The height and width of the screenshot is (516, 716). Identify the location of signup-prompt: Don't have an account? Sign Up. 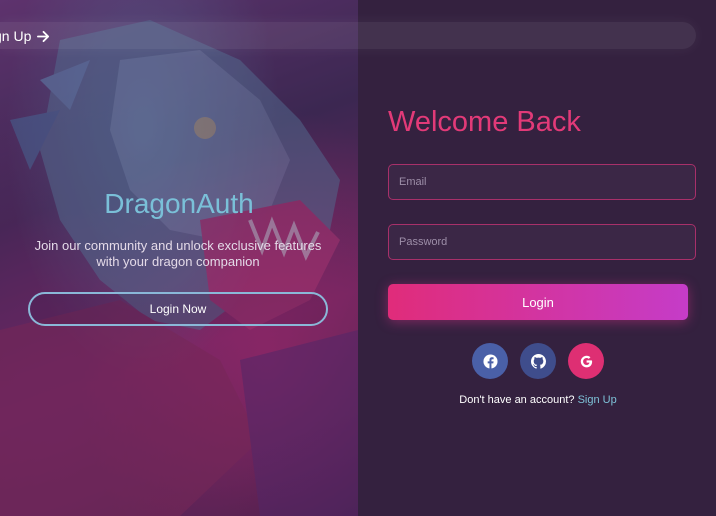
(538, 400).